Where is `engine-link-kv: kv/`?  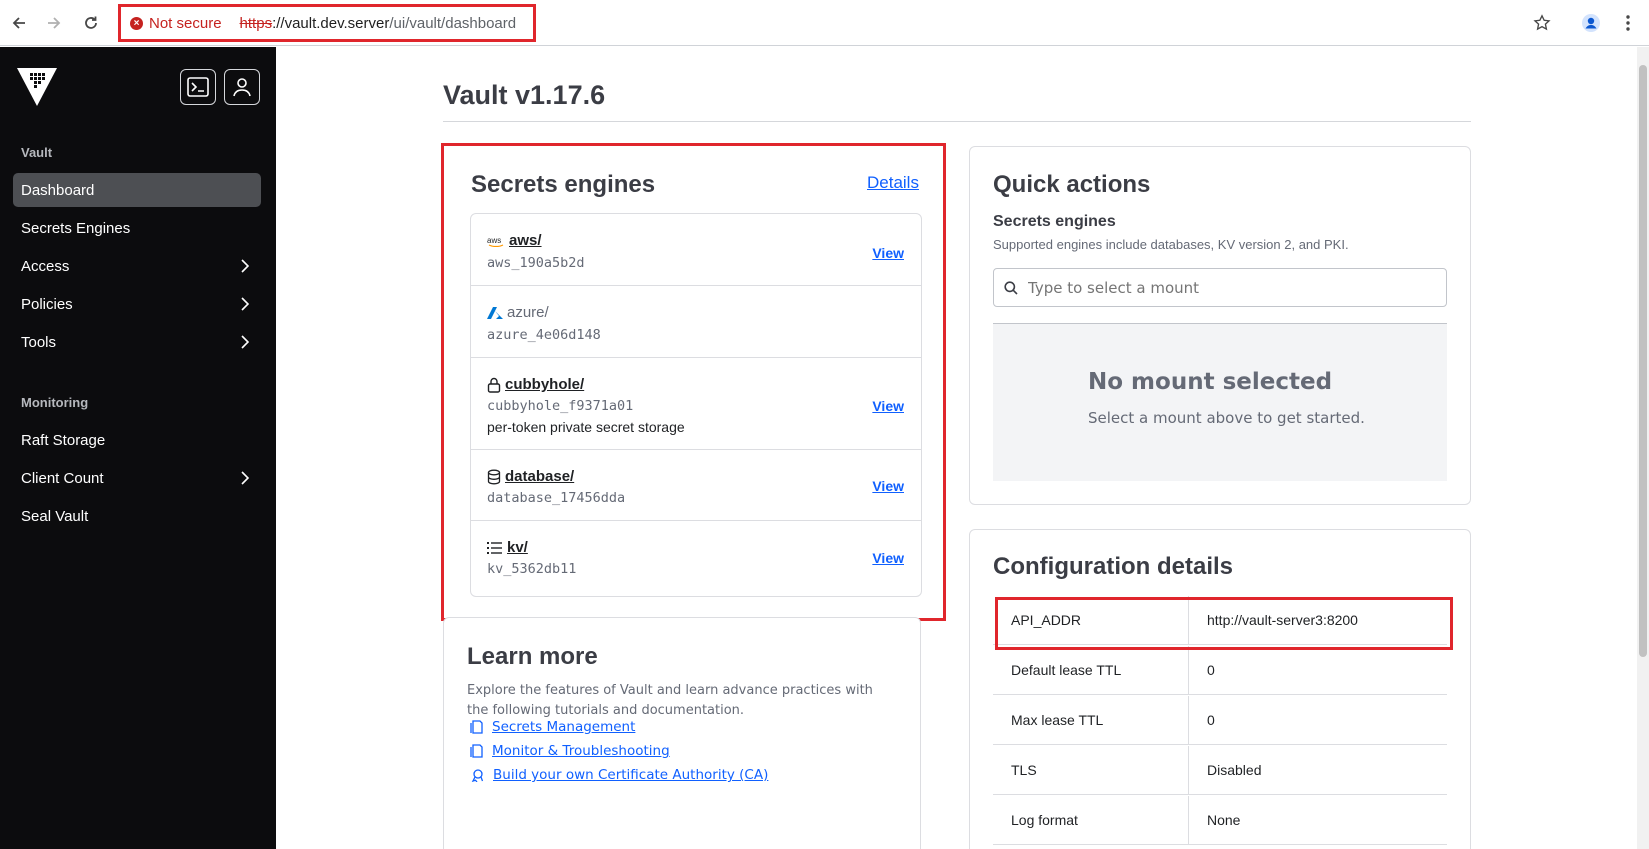
engine-link-kv: kv/ is located at coordinates (517, 547).